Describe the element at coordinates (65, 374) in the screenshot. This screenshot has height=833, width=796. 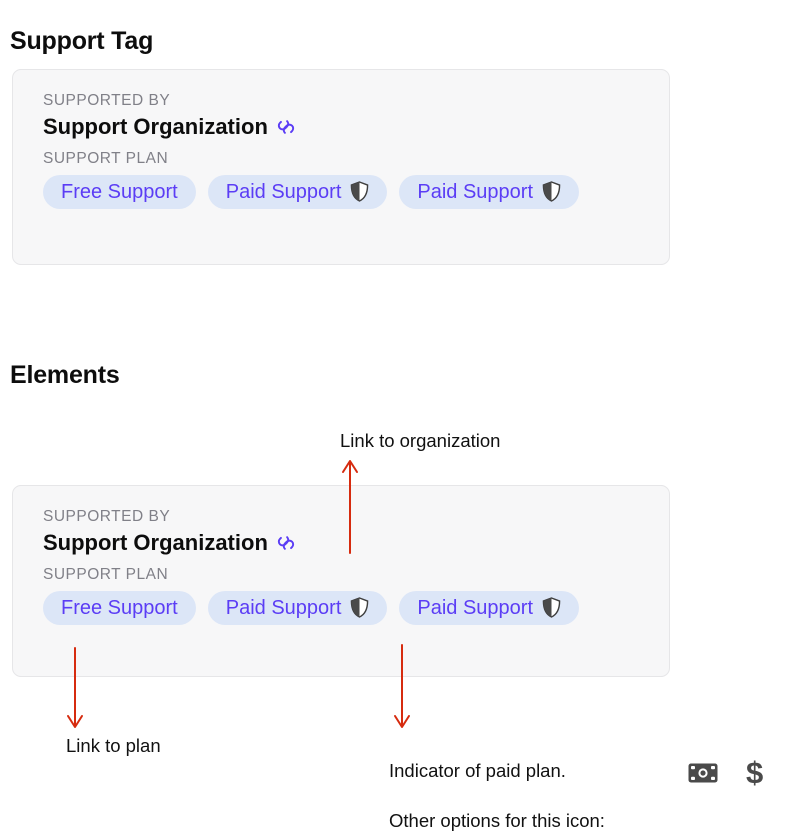
I see `section-heading-elements: Elements` at that location.